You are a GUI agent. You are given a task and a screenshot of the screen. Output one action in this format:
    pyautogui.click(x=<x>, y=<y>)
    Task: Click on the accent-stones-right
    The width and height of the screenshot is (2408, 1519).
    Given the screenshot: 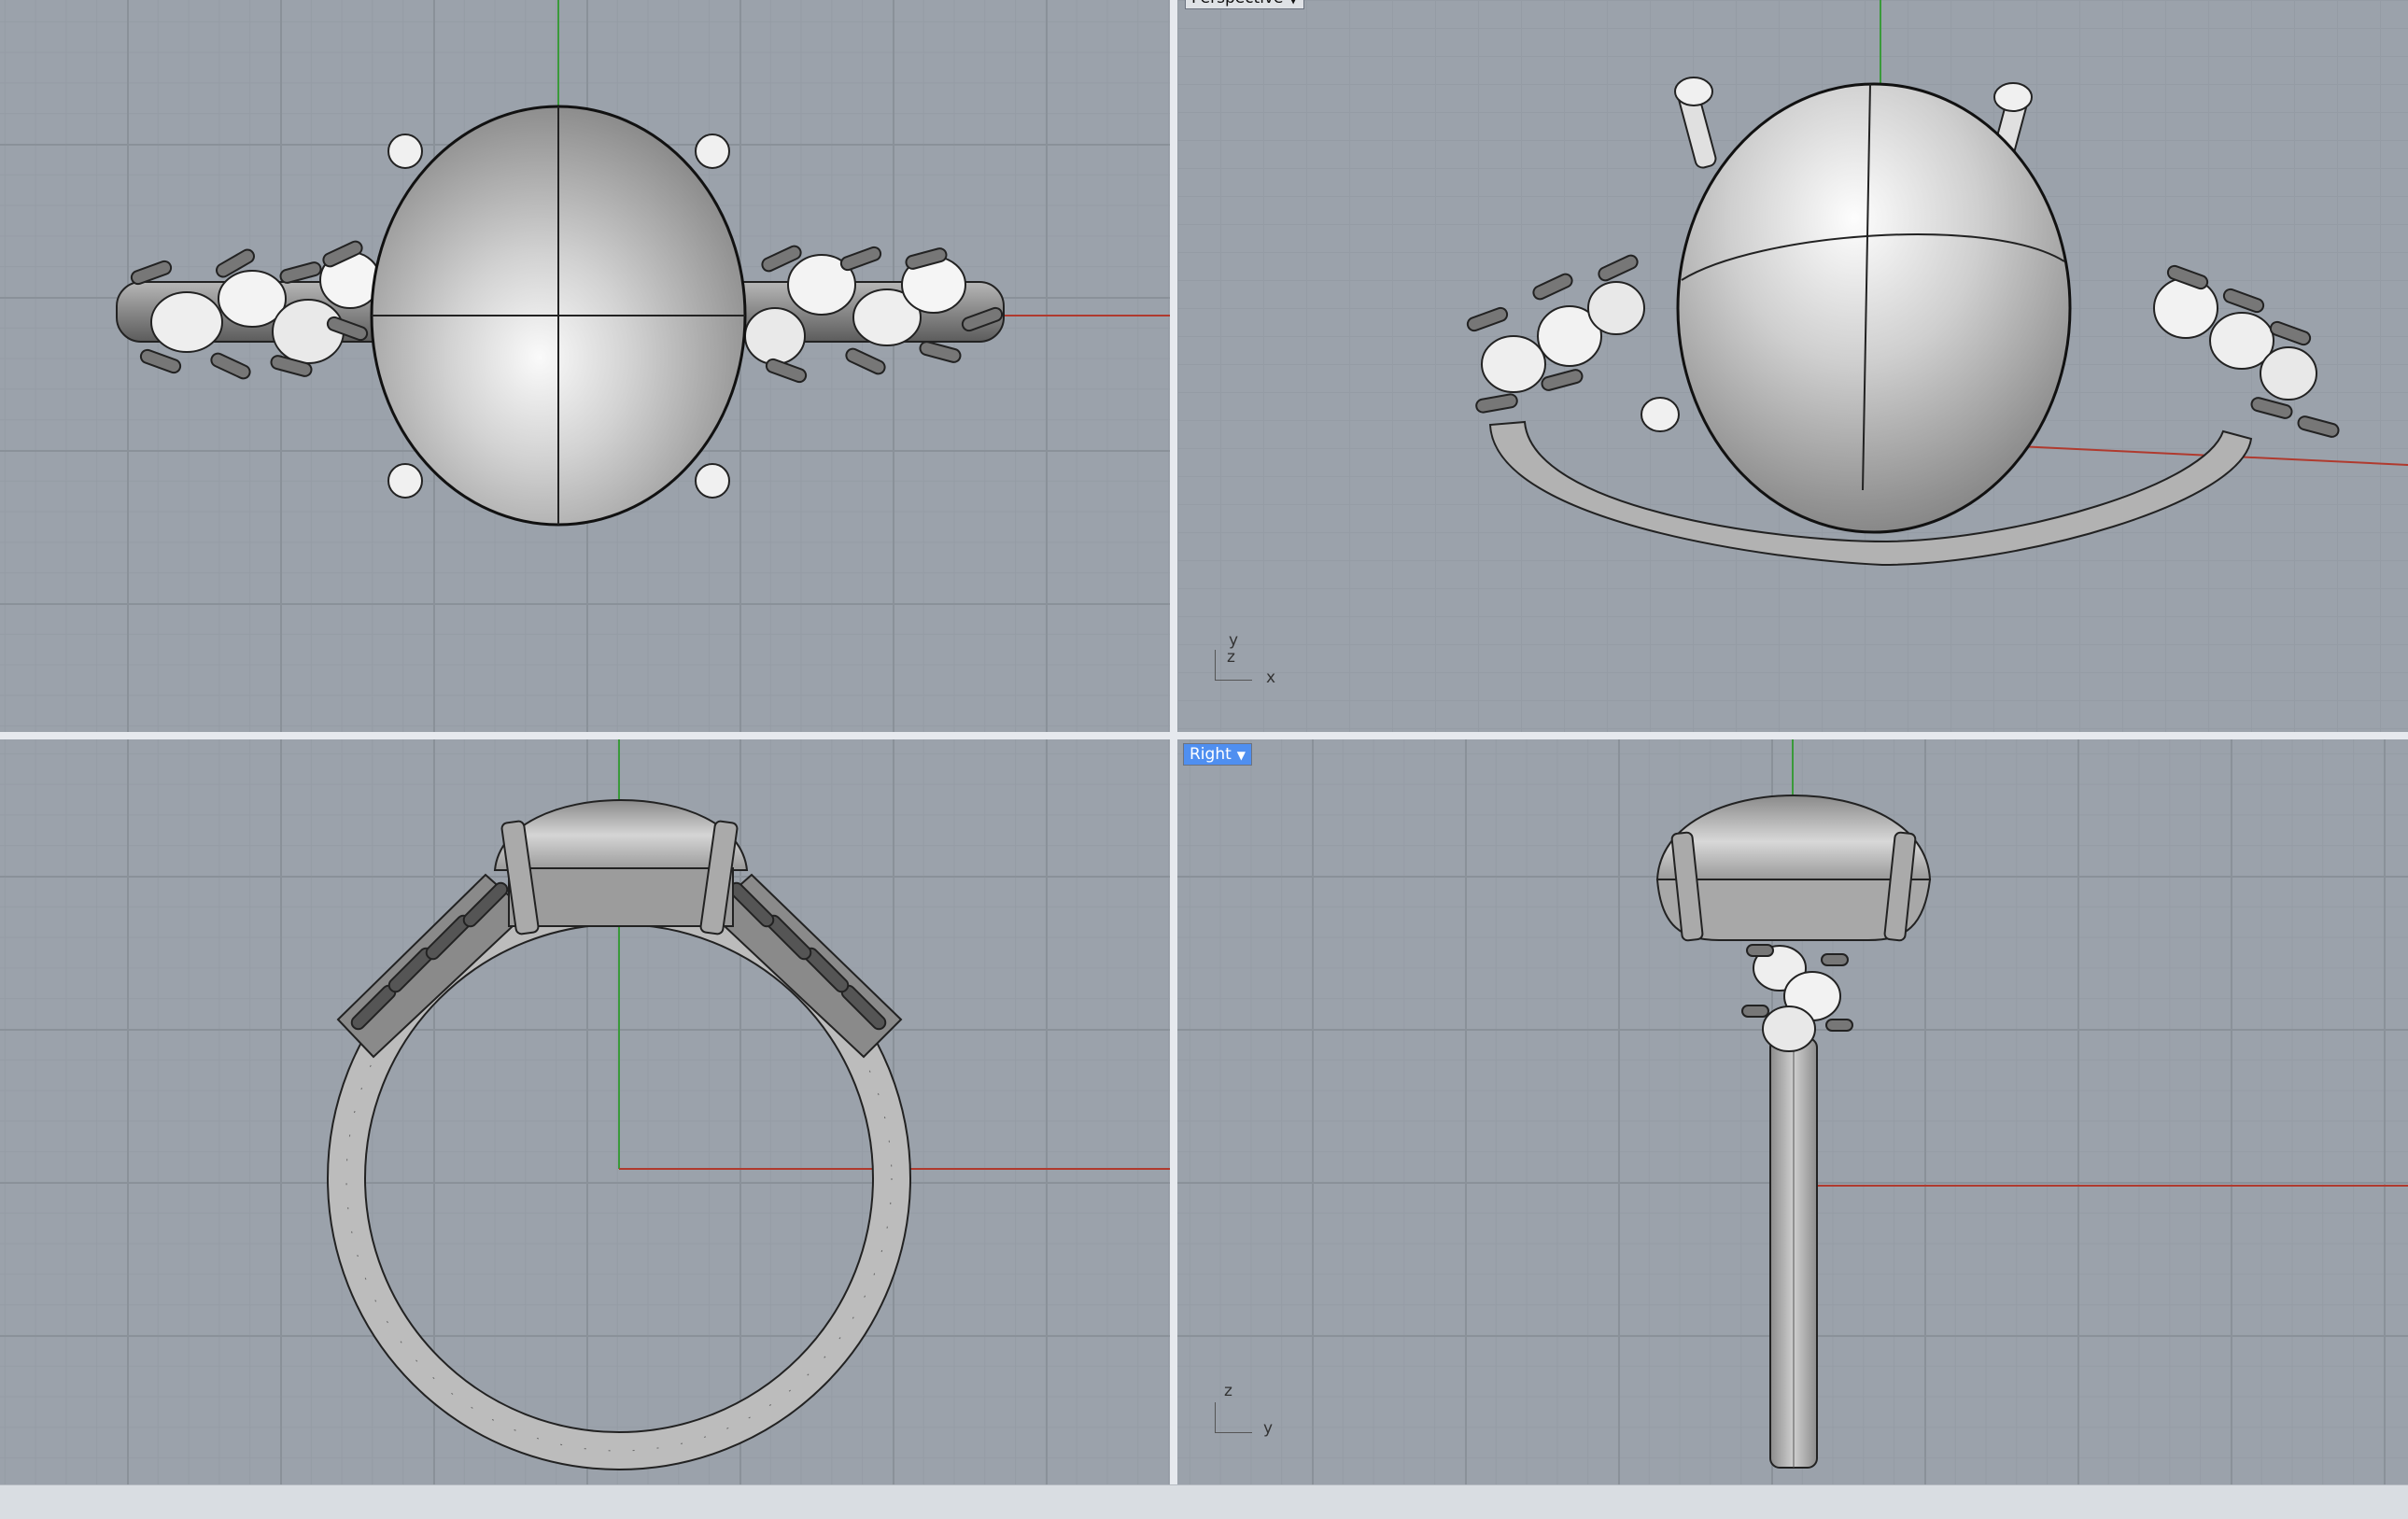 What is the action you would take?
    pyautogui.click(x=2247, y=351)
    